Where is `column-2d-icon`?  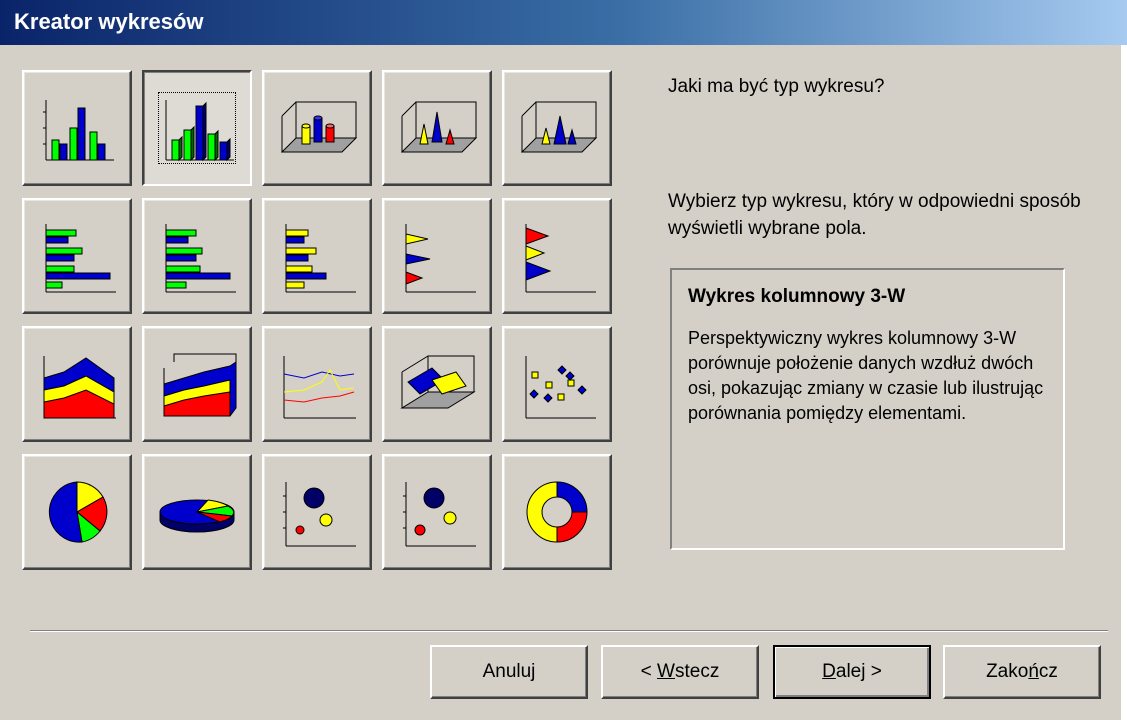
column-2d-icon is located at coordinates (78, 130).